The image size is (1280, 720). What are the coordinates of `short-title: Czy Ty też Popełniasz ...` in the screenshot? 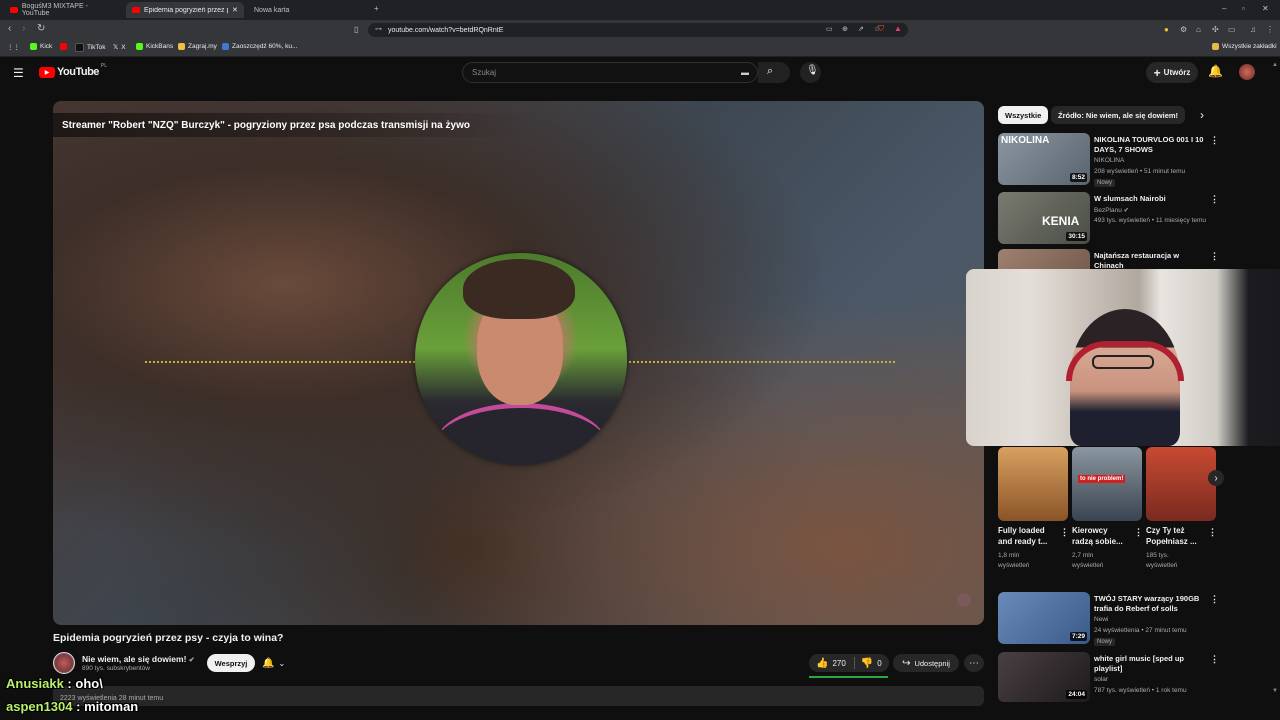 It's located at (1175, 536).